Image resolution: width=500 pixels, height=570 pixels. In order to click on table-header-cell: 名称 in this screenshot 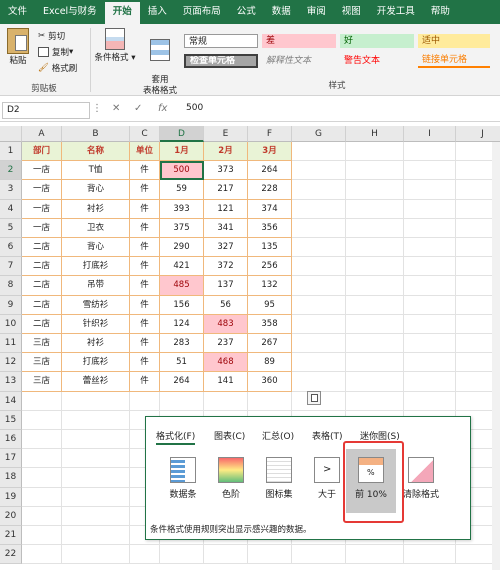, I will do `click(96, 152)`.